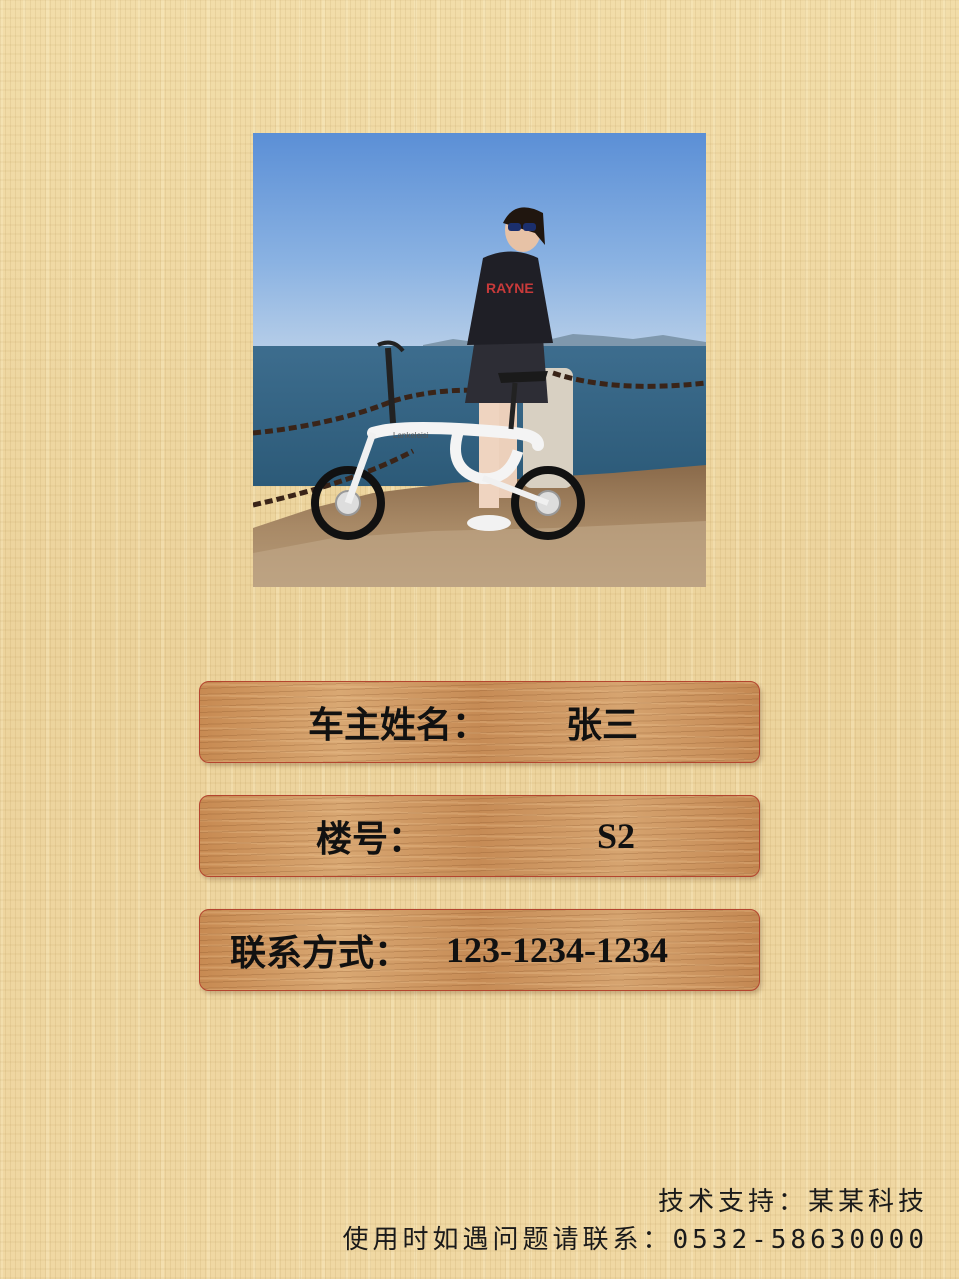  I want to click on shirt-print: RAYNE, so click(510, 288).